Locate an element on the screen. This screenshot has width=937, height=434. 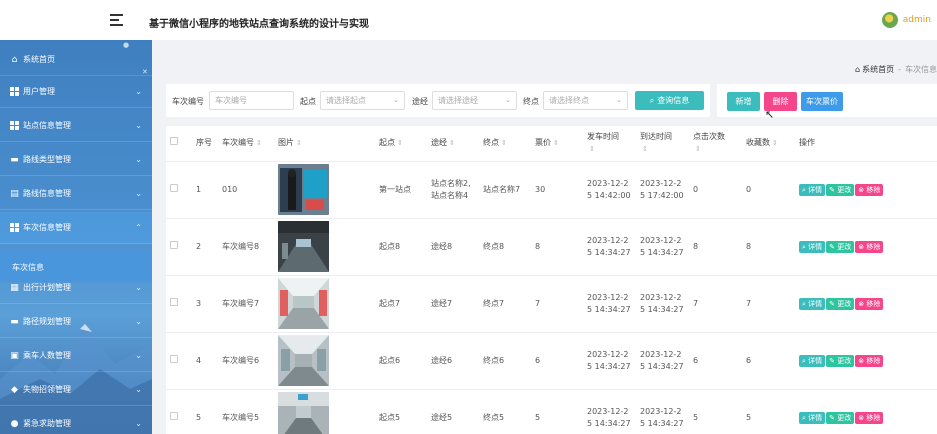
col-header-depart: 发车时间 ⇕ is located at coordinates (609, 144).